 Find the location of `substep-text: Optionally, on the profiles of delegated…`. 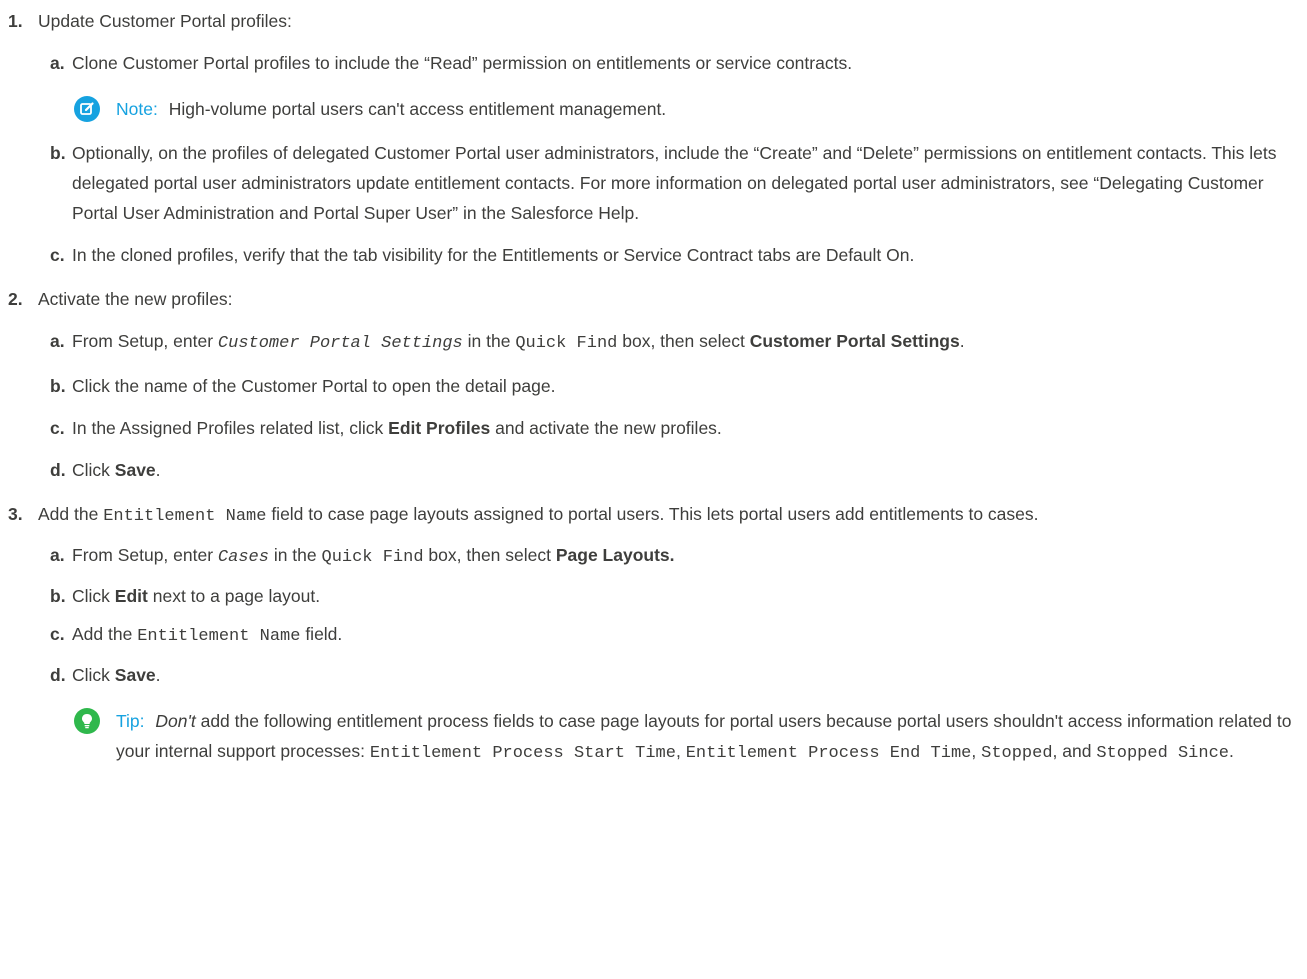

substep-text: Optionally, on the profiles of delegated… is located at coordinates (674, 183).